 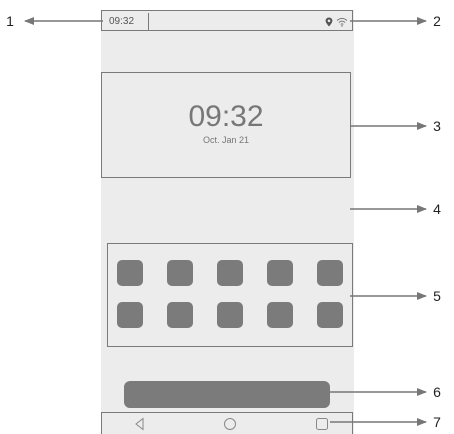 What do you see at coordinates (437, 126) in the screenshot?
I see `callout-number-3: 3` at bounding box center [437, 126].